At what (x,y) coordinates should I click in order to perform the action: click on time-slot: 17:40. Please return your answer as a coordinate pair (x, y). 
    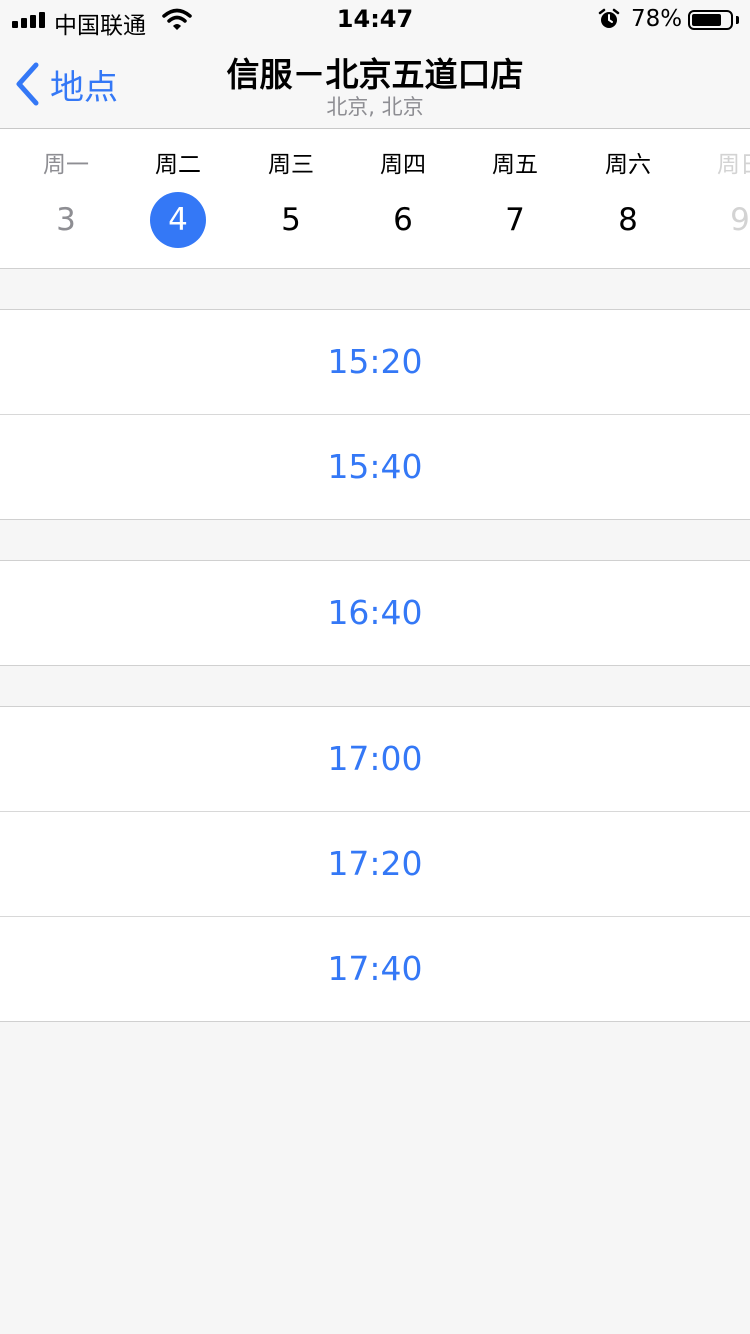
    Looking at the image, I should click on (375, 969).